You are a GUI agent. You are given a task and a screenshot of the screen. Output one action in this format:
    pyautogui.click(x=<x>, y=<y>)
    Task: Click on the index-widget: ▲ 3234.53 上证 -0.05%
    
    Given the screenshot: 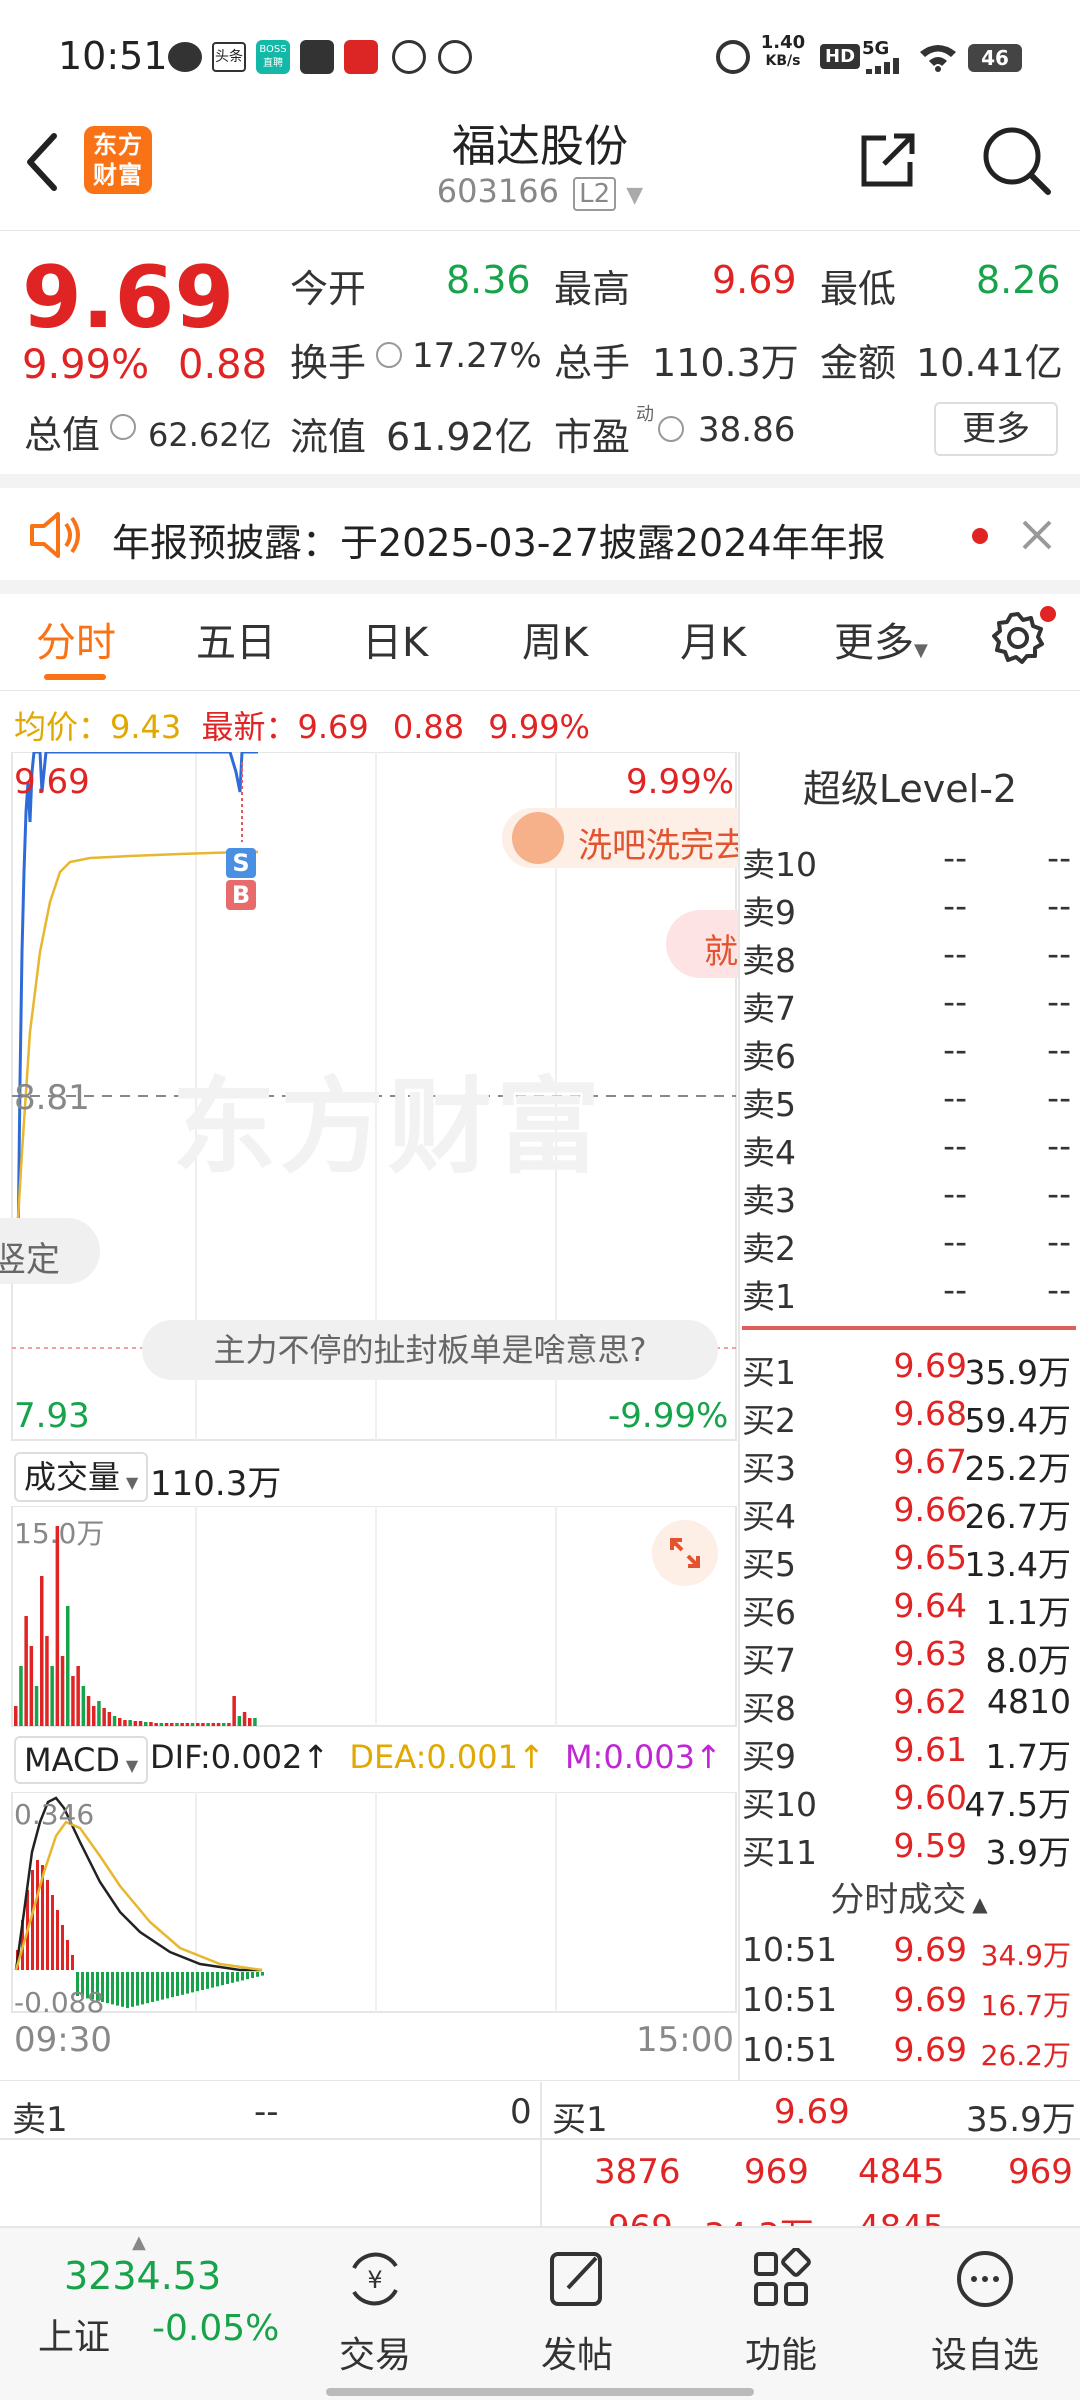 What is the action you would take?
    pyautogui.click(x=150, y=2314)
    